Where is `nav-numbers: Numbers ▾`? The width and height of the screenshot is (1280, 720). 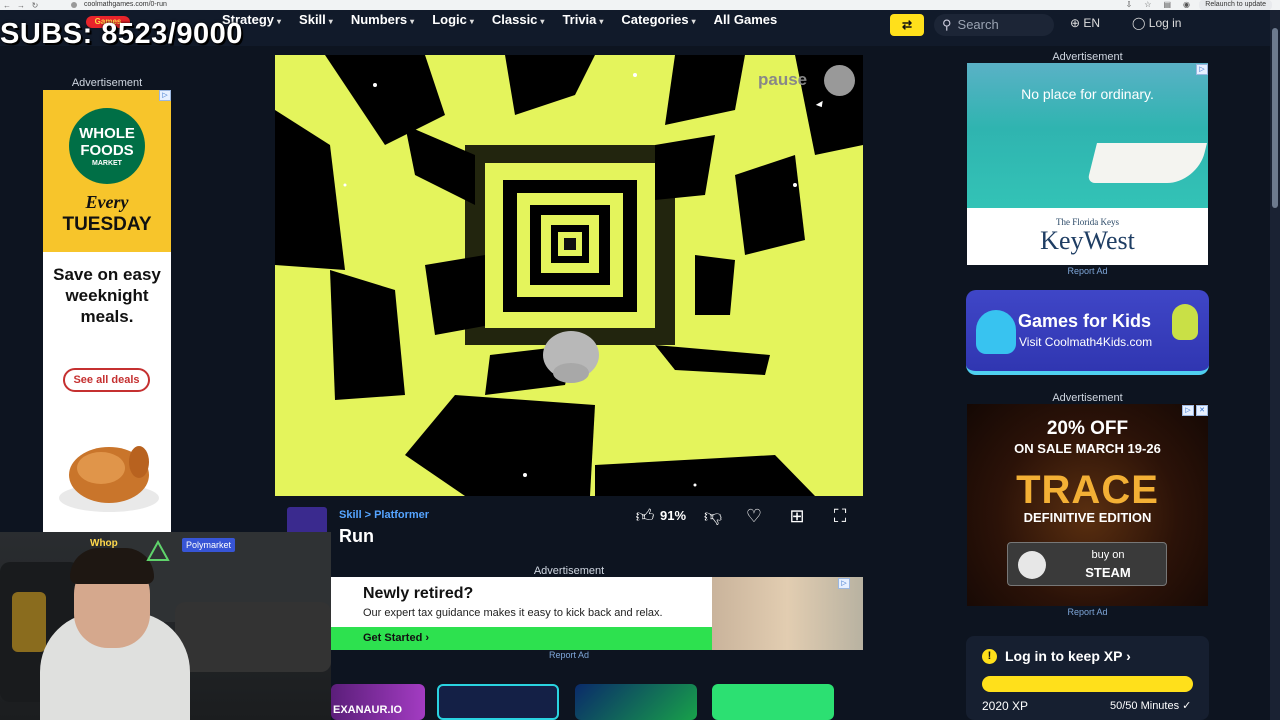 nav-numbers: Numbers ▾ is located at coordinates (382, 19).